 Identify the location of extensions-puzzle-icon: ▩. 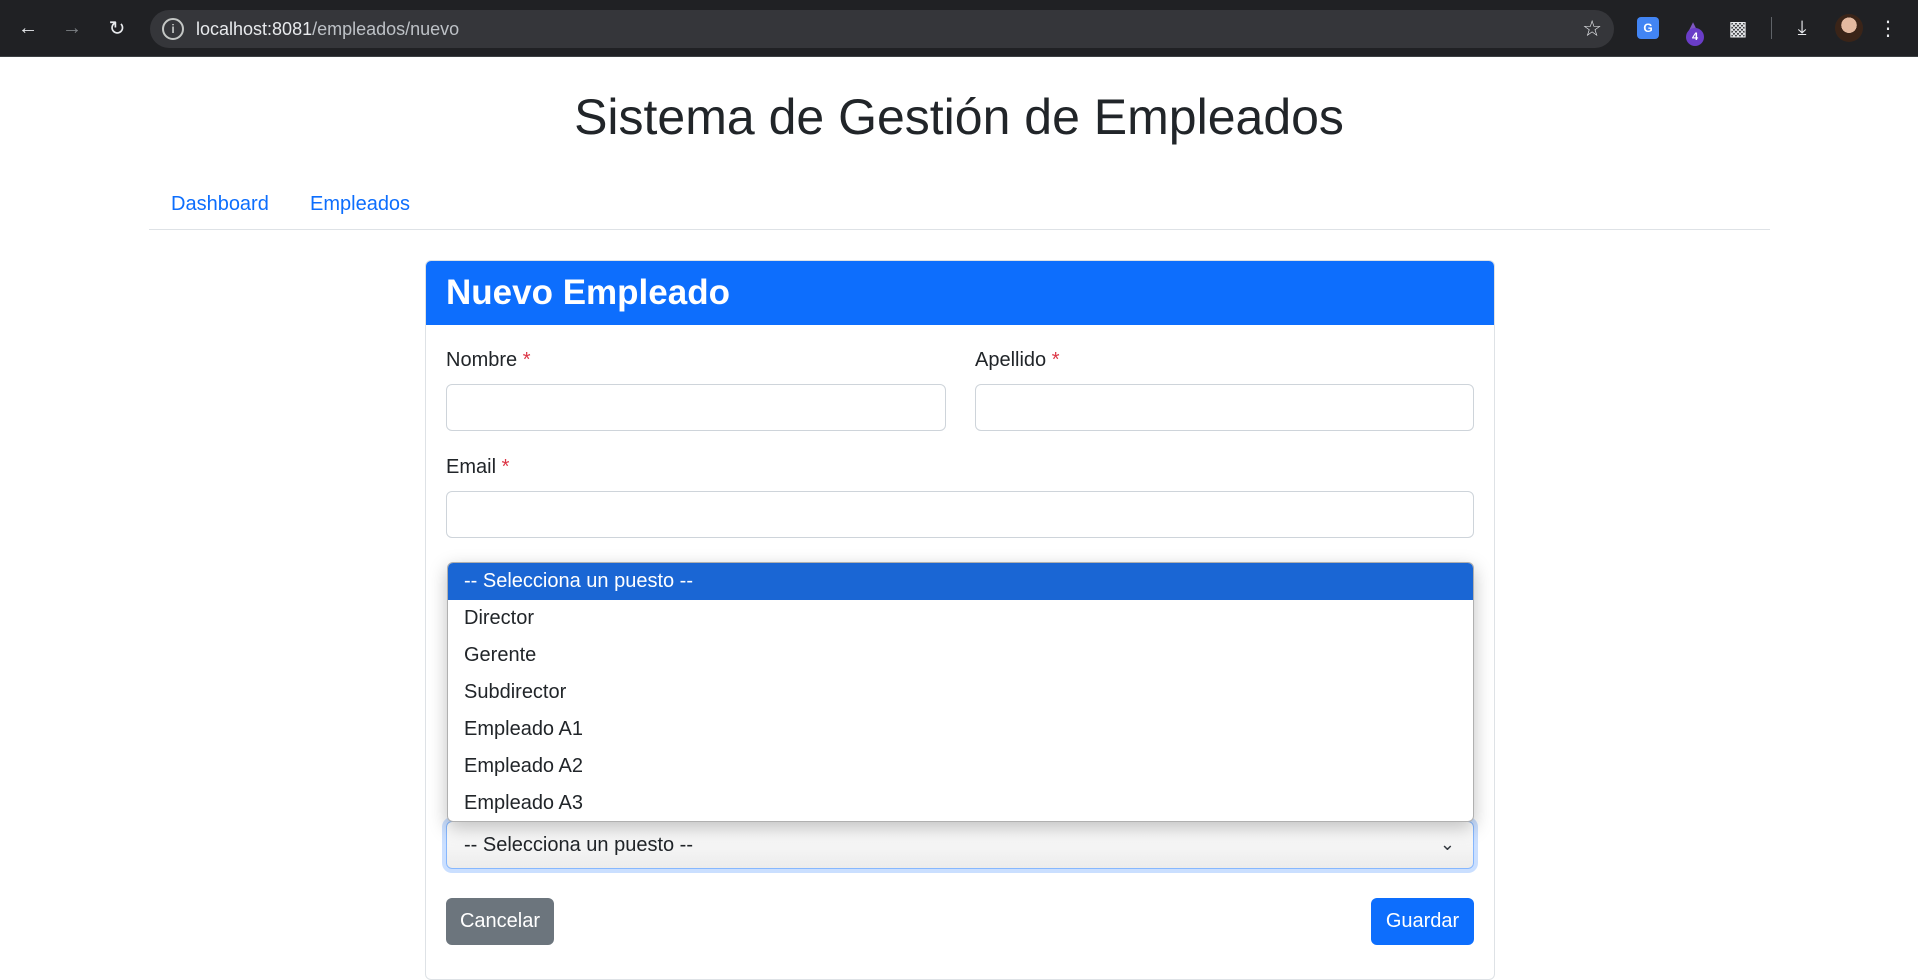
(1738, 28).